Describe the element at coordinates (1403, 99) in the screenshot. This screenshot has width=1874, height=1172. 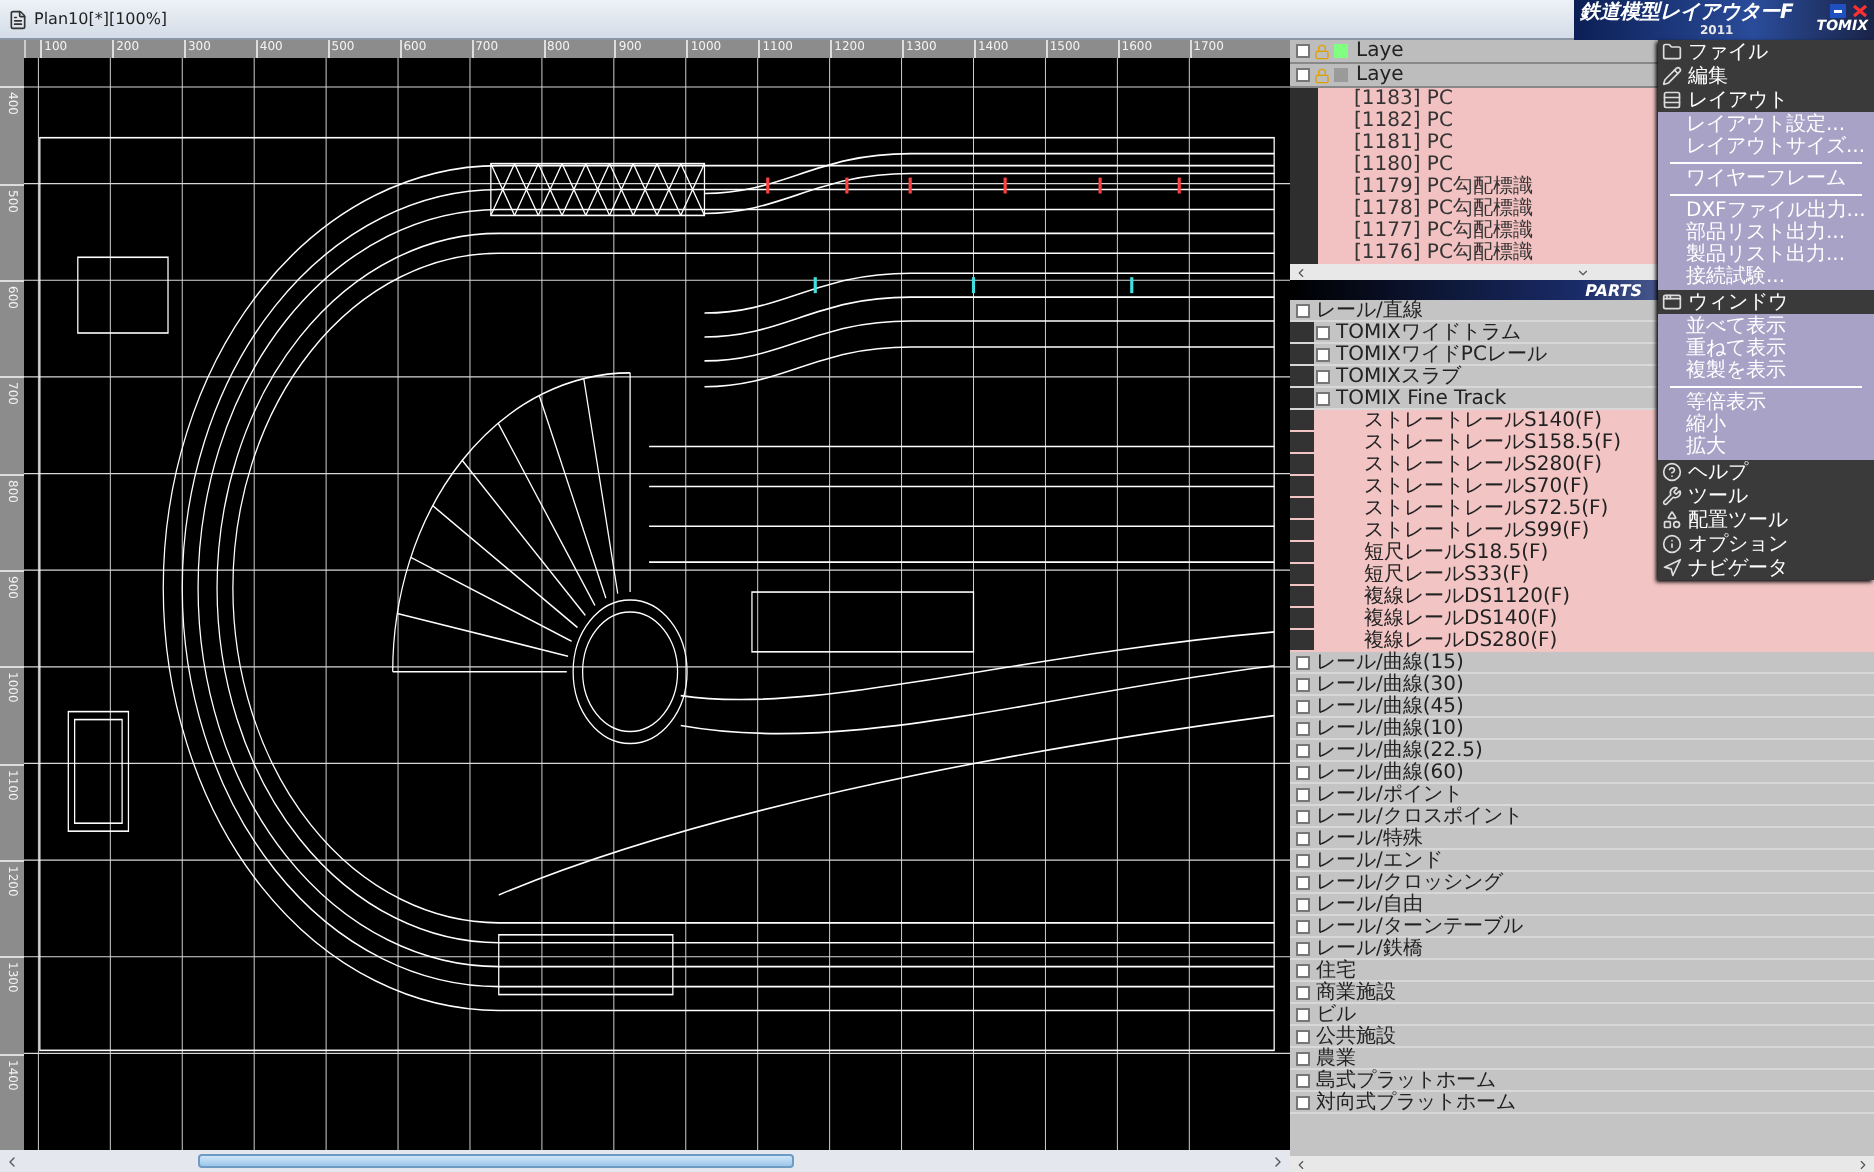
I see `layer-entry: [1183] PC` at that location.